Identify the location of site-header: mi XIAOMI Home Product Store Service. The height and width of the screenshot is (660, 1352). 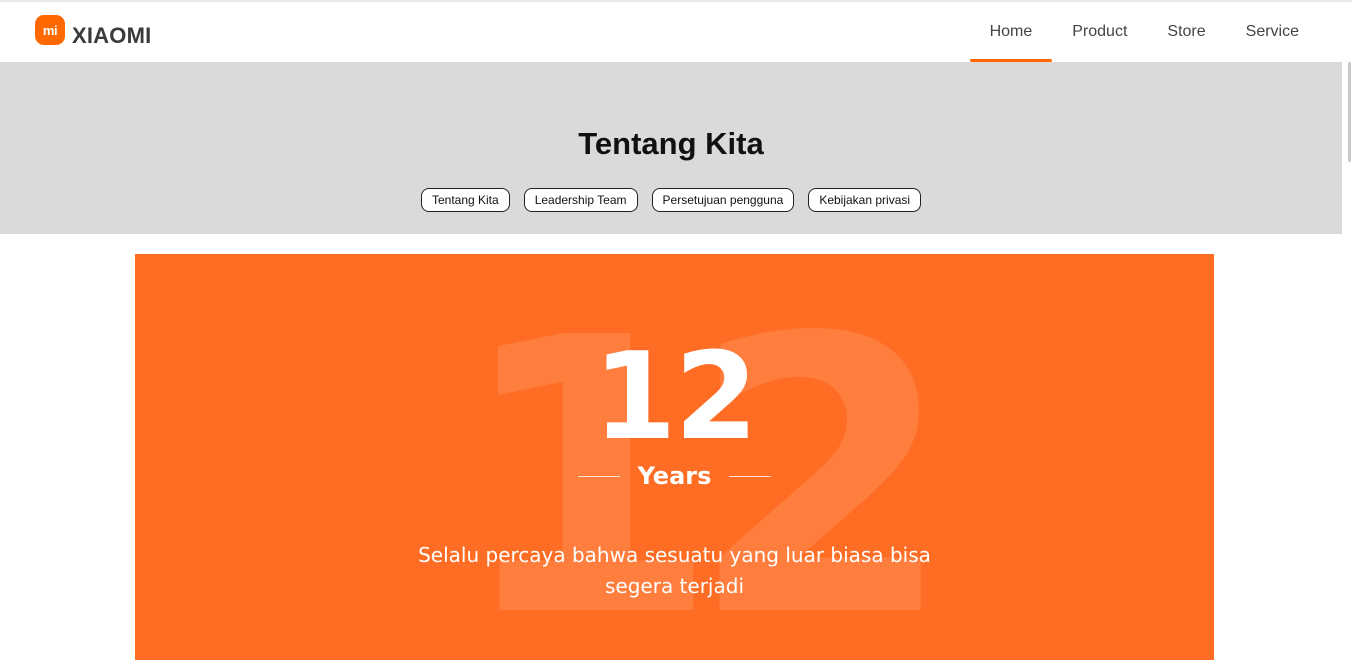
(676, 32).